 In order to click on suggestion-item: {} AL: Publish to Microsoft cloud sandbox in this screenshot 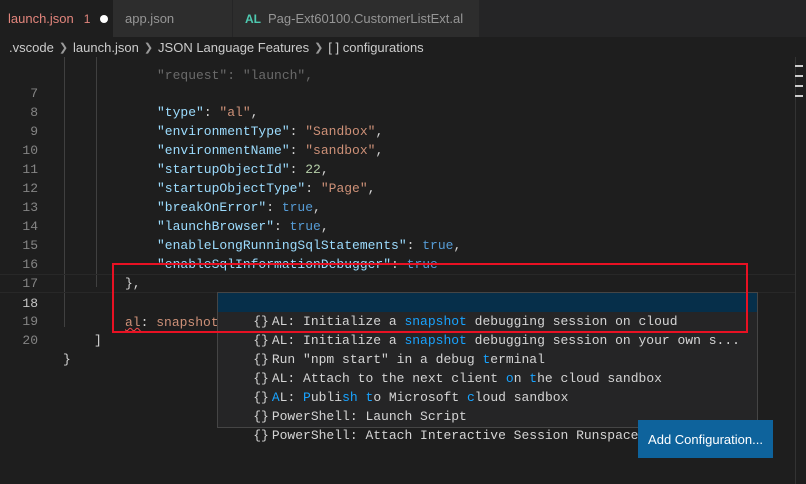, I will do `click(487, 387)`.